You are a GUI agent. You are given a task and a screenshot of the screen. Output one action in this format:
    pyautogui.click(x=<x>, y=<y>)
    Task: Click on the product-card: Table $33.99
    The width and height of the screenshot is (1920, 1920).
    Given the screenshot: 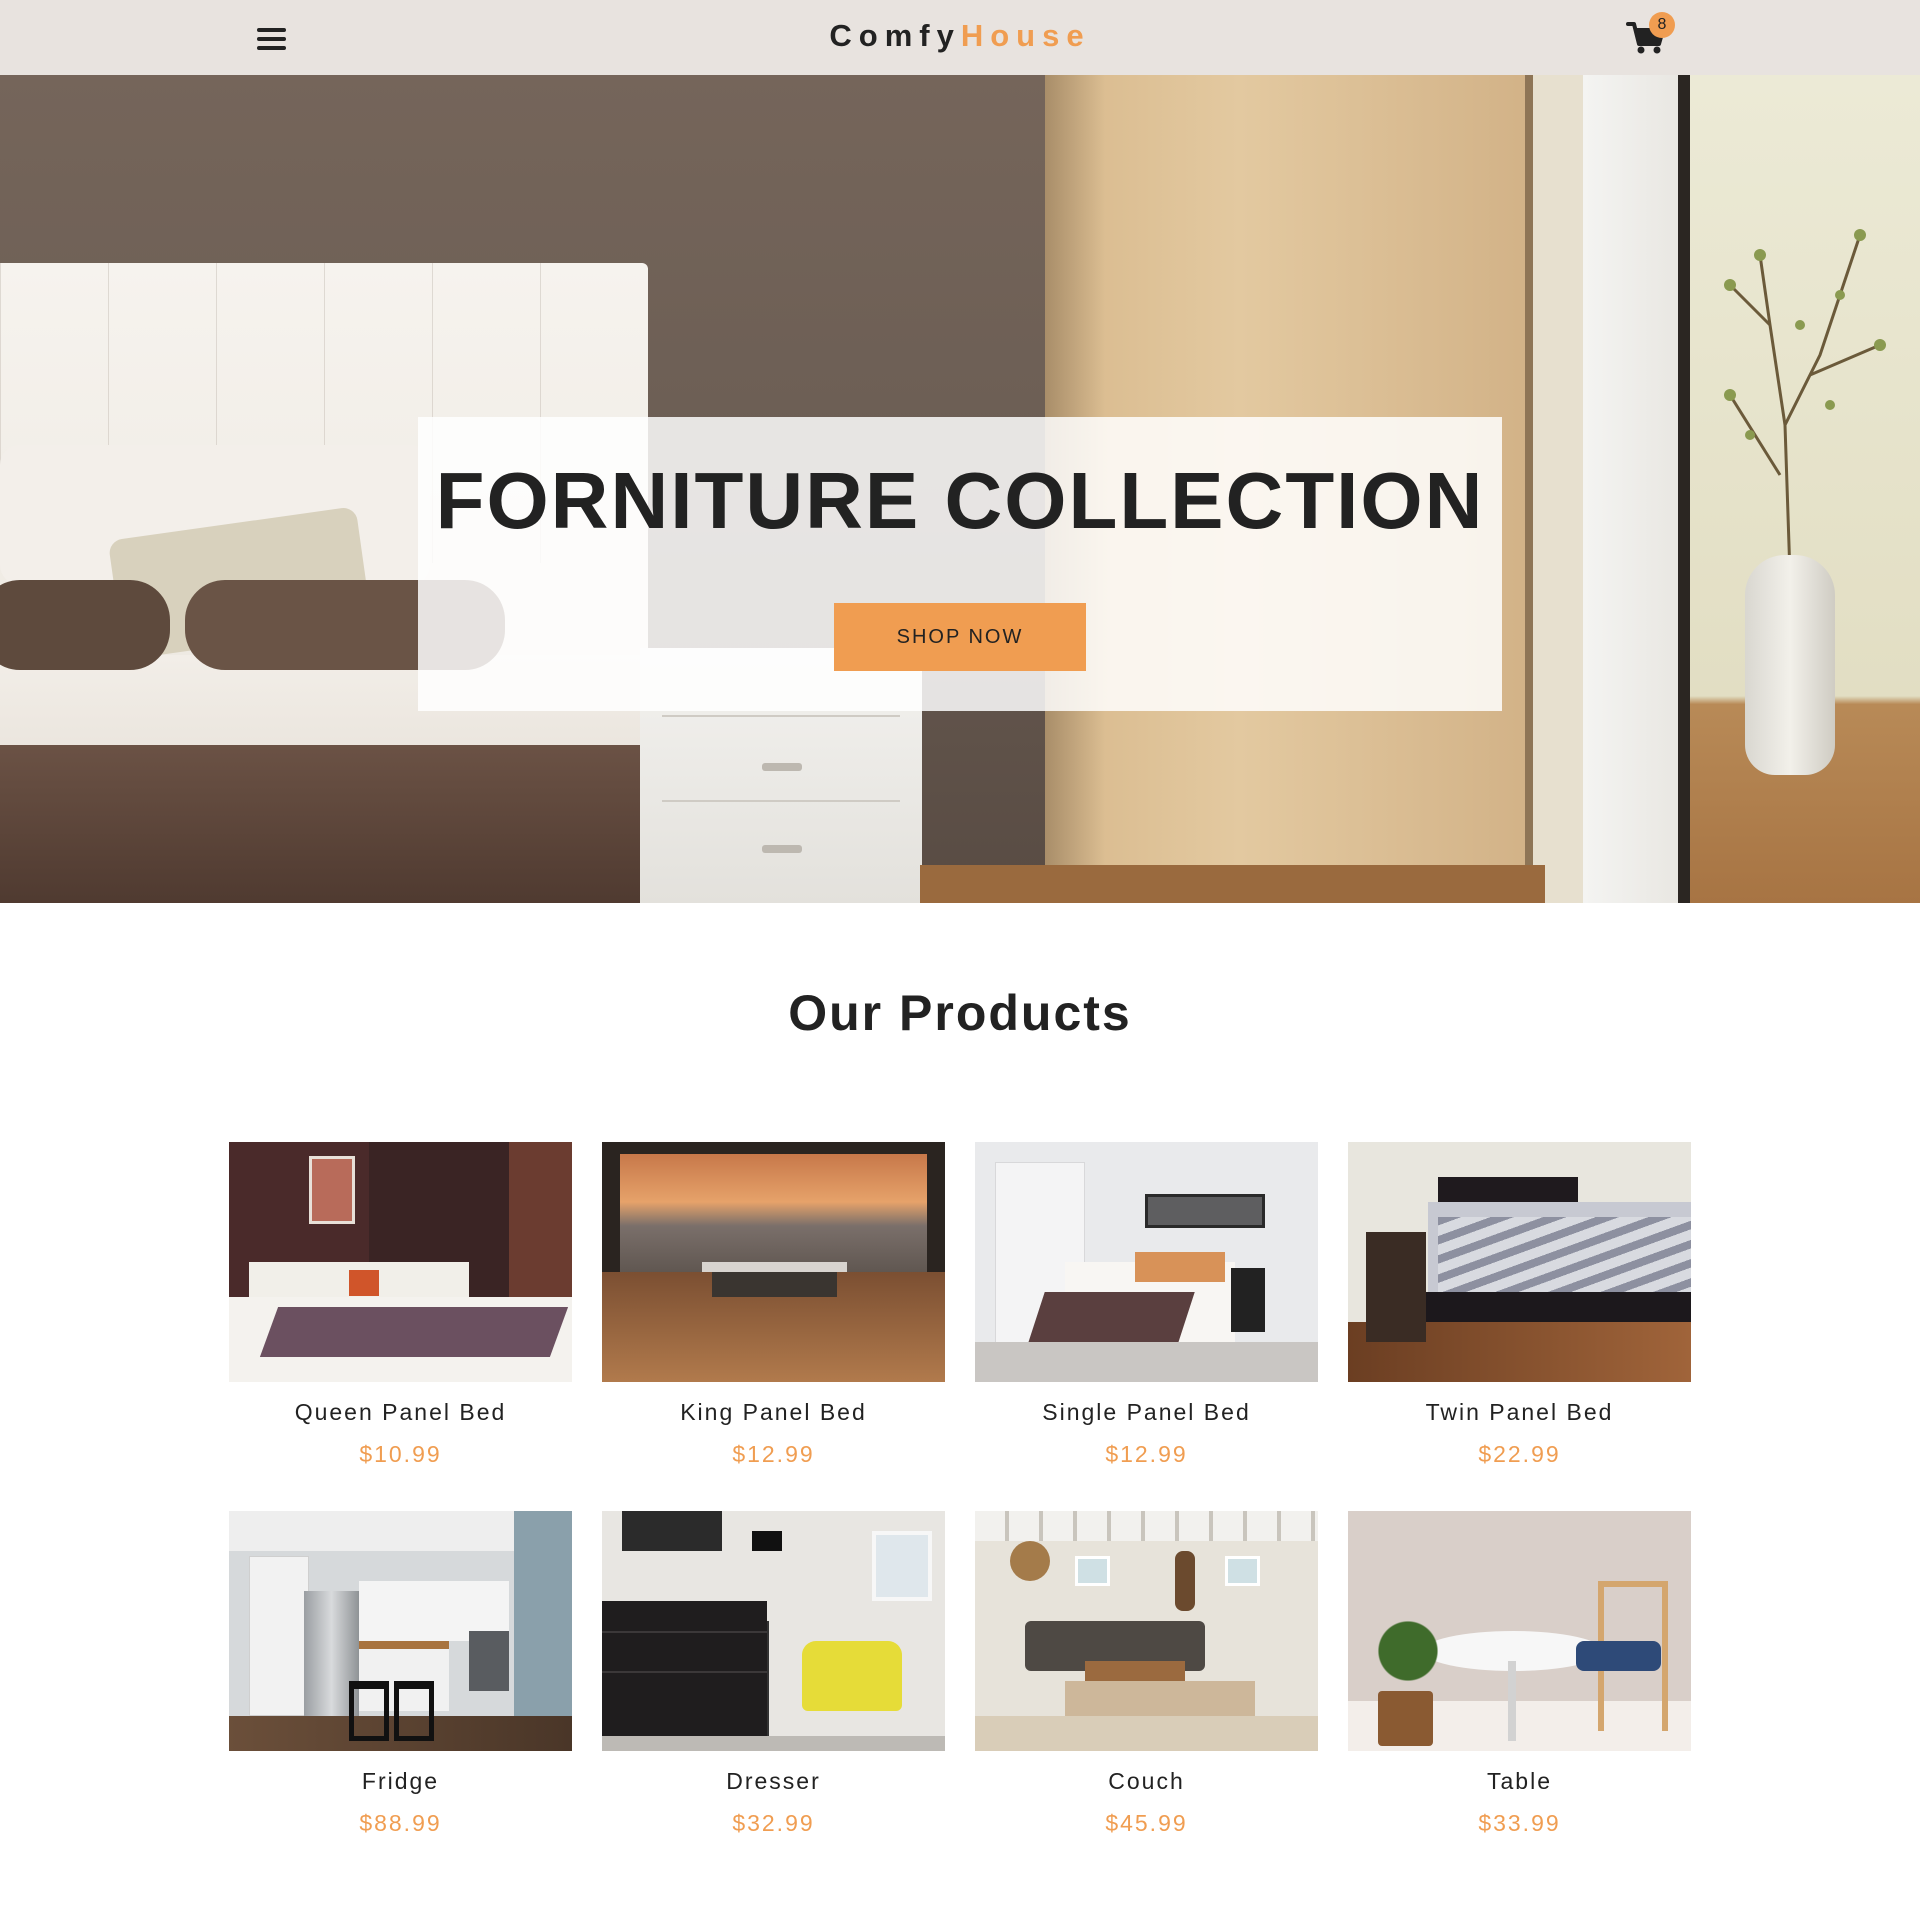 What is the action you would take?
    pyautogui.click(x=1519, y=1681)
    